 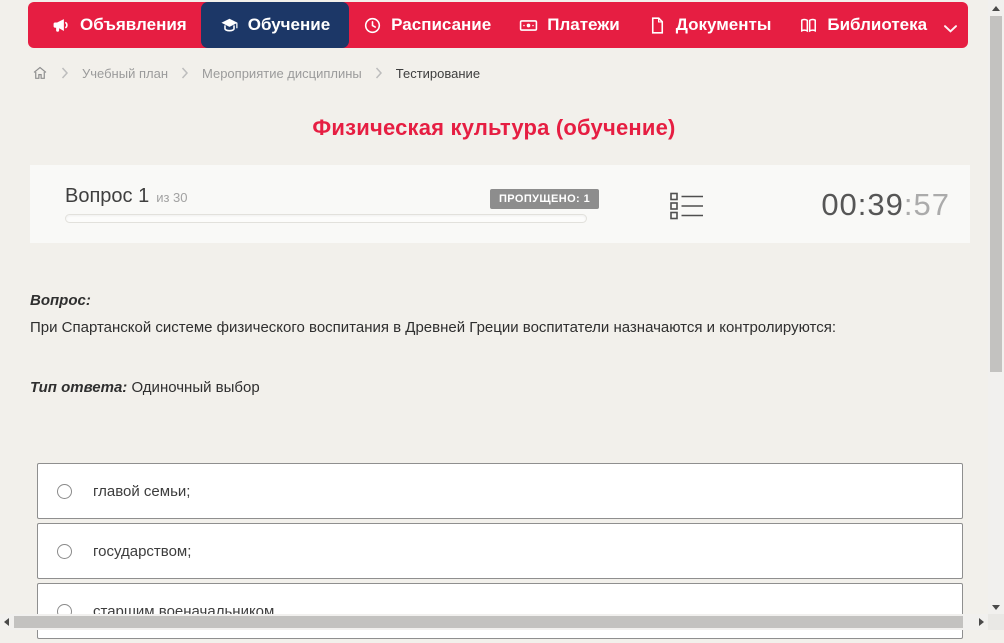 What do you see at coordinates (125, 73) in the screenshot?
I see `breadcrumb-item-study-plan: Учебный план` at bounding box center [125, 73].